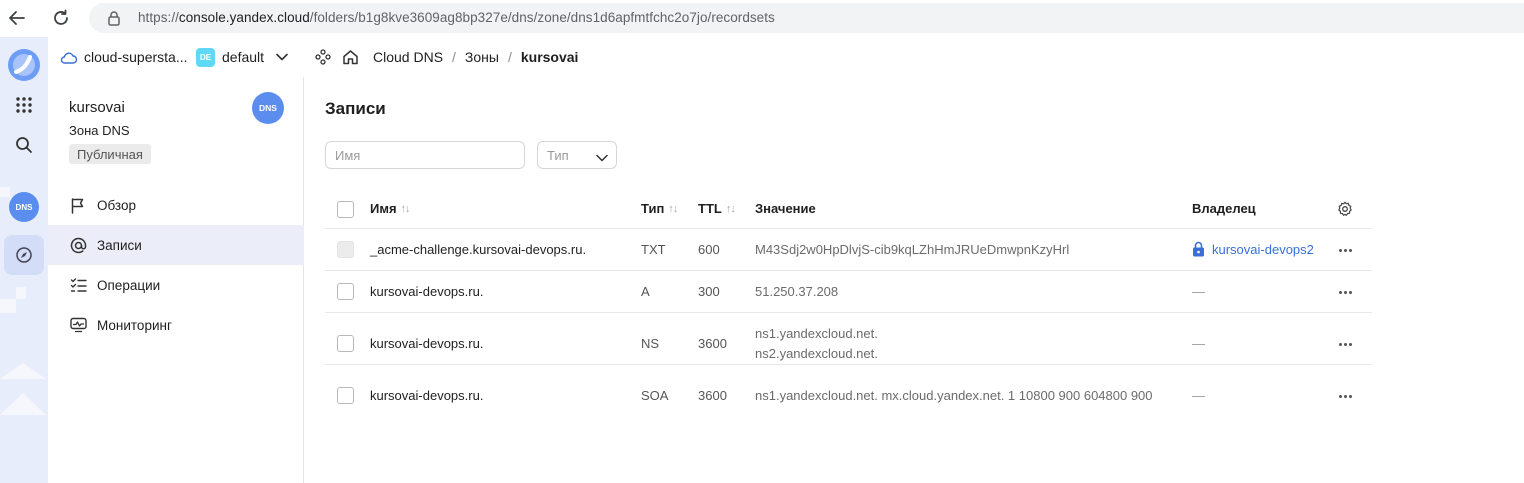 Image resolution: width=1524 pixels, height=483 pixels. I want to click on page-title: Записи, so click(355, 108).